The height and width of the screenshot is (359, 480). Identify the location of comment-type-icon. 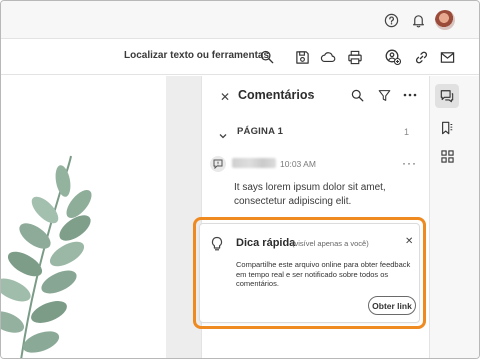
(218, 164).